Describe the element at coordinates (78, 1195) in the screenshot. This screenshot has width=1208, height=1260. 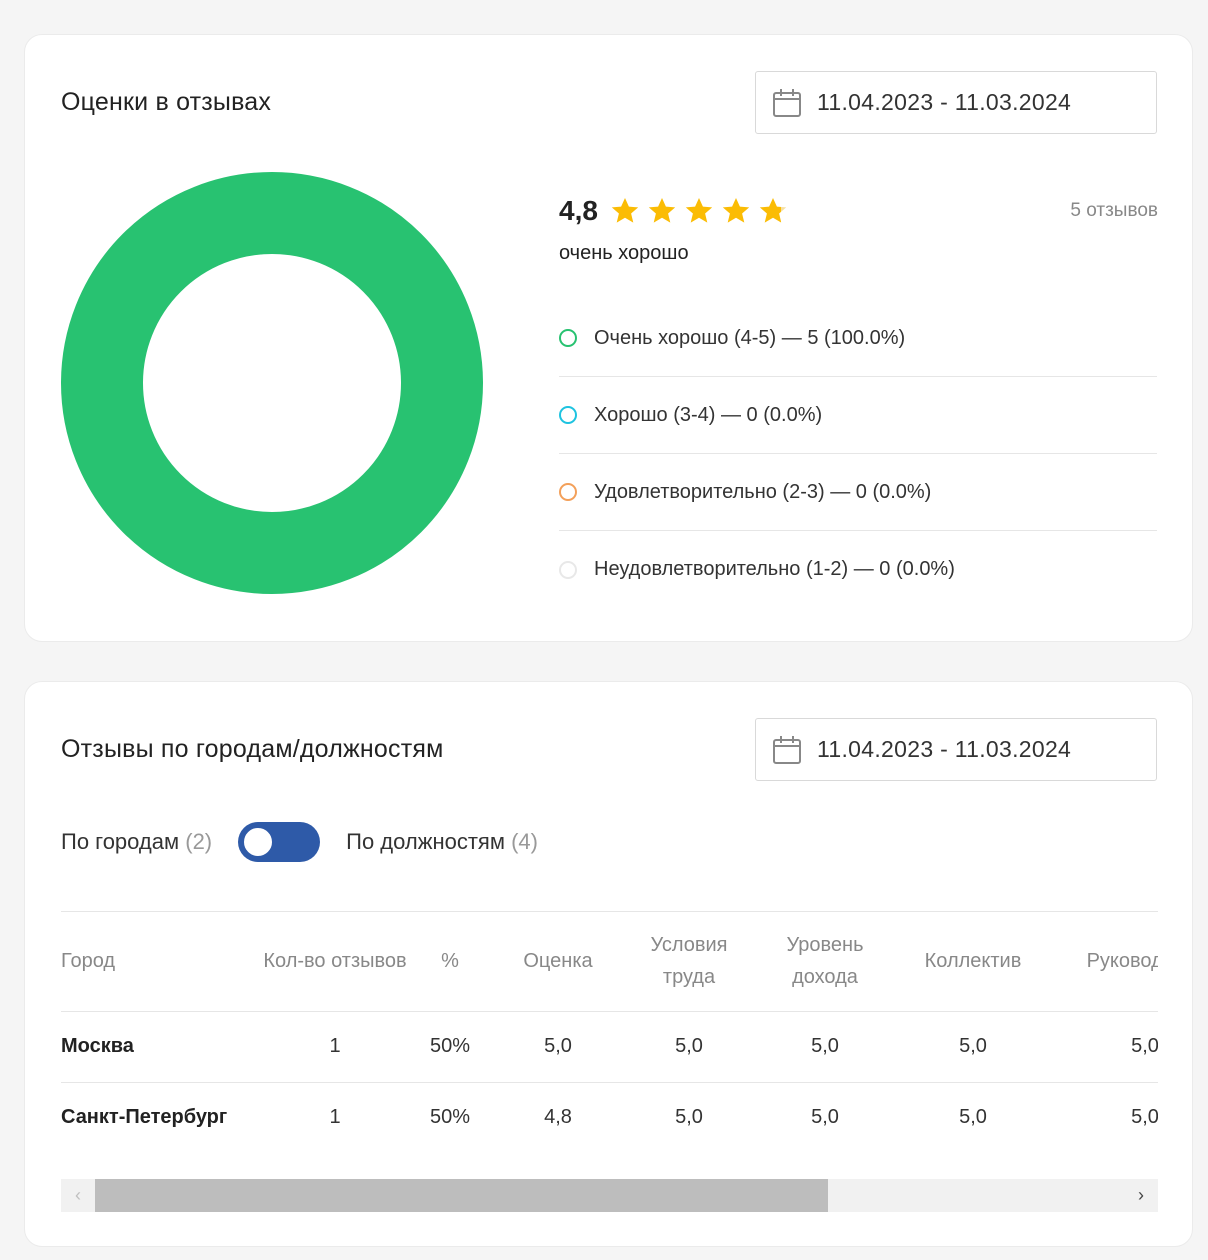
I see `scroll-left-arrow-icon: ‹` at that location.